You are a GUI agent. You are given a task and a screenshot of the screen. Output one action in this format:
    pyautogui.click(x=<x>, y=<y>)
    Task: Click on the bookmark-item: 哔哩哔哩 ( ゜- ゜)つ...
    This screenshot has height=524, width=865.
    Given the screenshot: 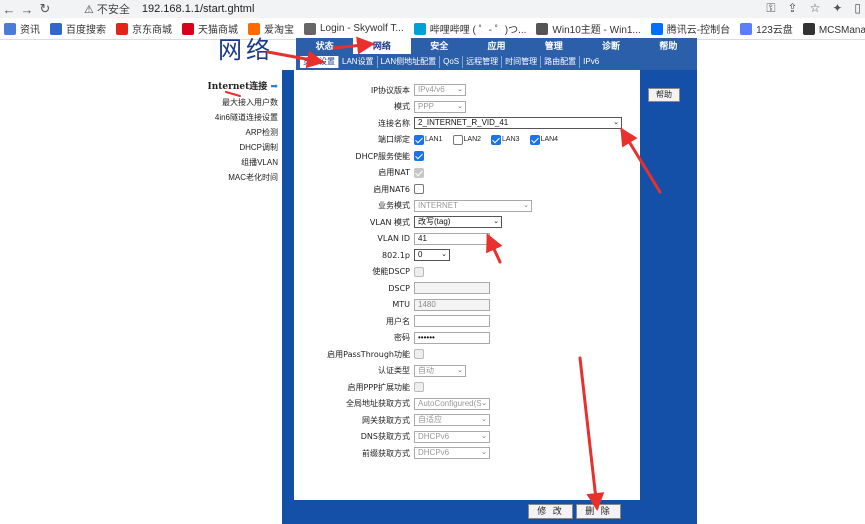 What is the action you would take?
    pyautogui.click(x=470, y=28)
    